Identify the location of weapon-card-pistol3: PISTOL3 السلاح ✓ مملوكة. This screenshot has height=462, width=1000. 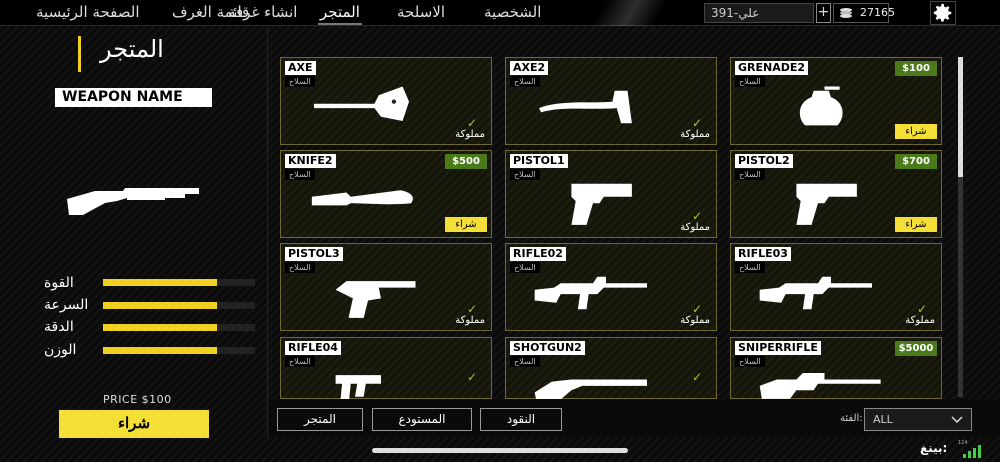
(386, 287).